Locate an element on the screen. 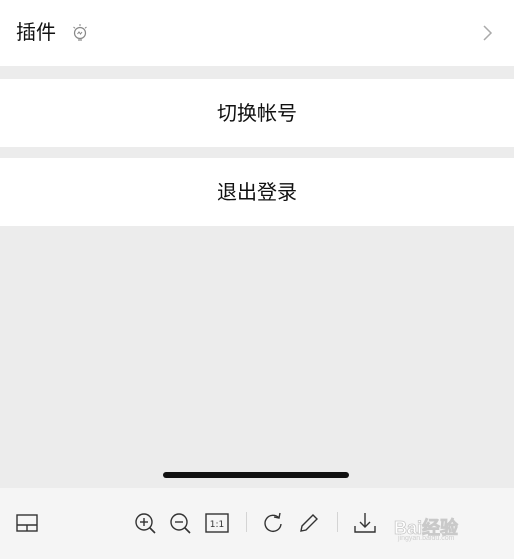 This screenshot has height=559, width=514. rotate-icon is located at coordinates (273, 523).